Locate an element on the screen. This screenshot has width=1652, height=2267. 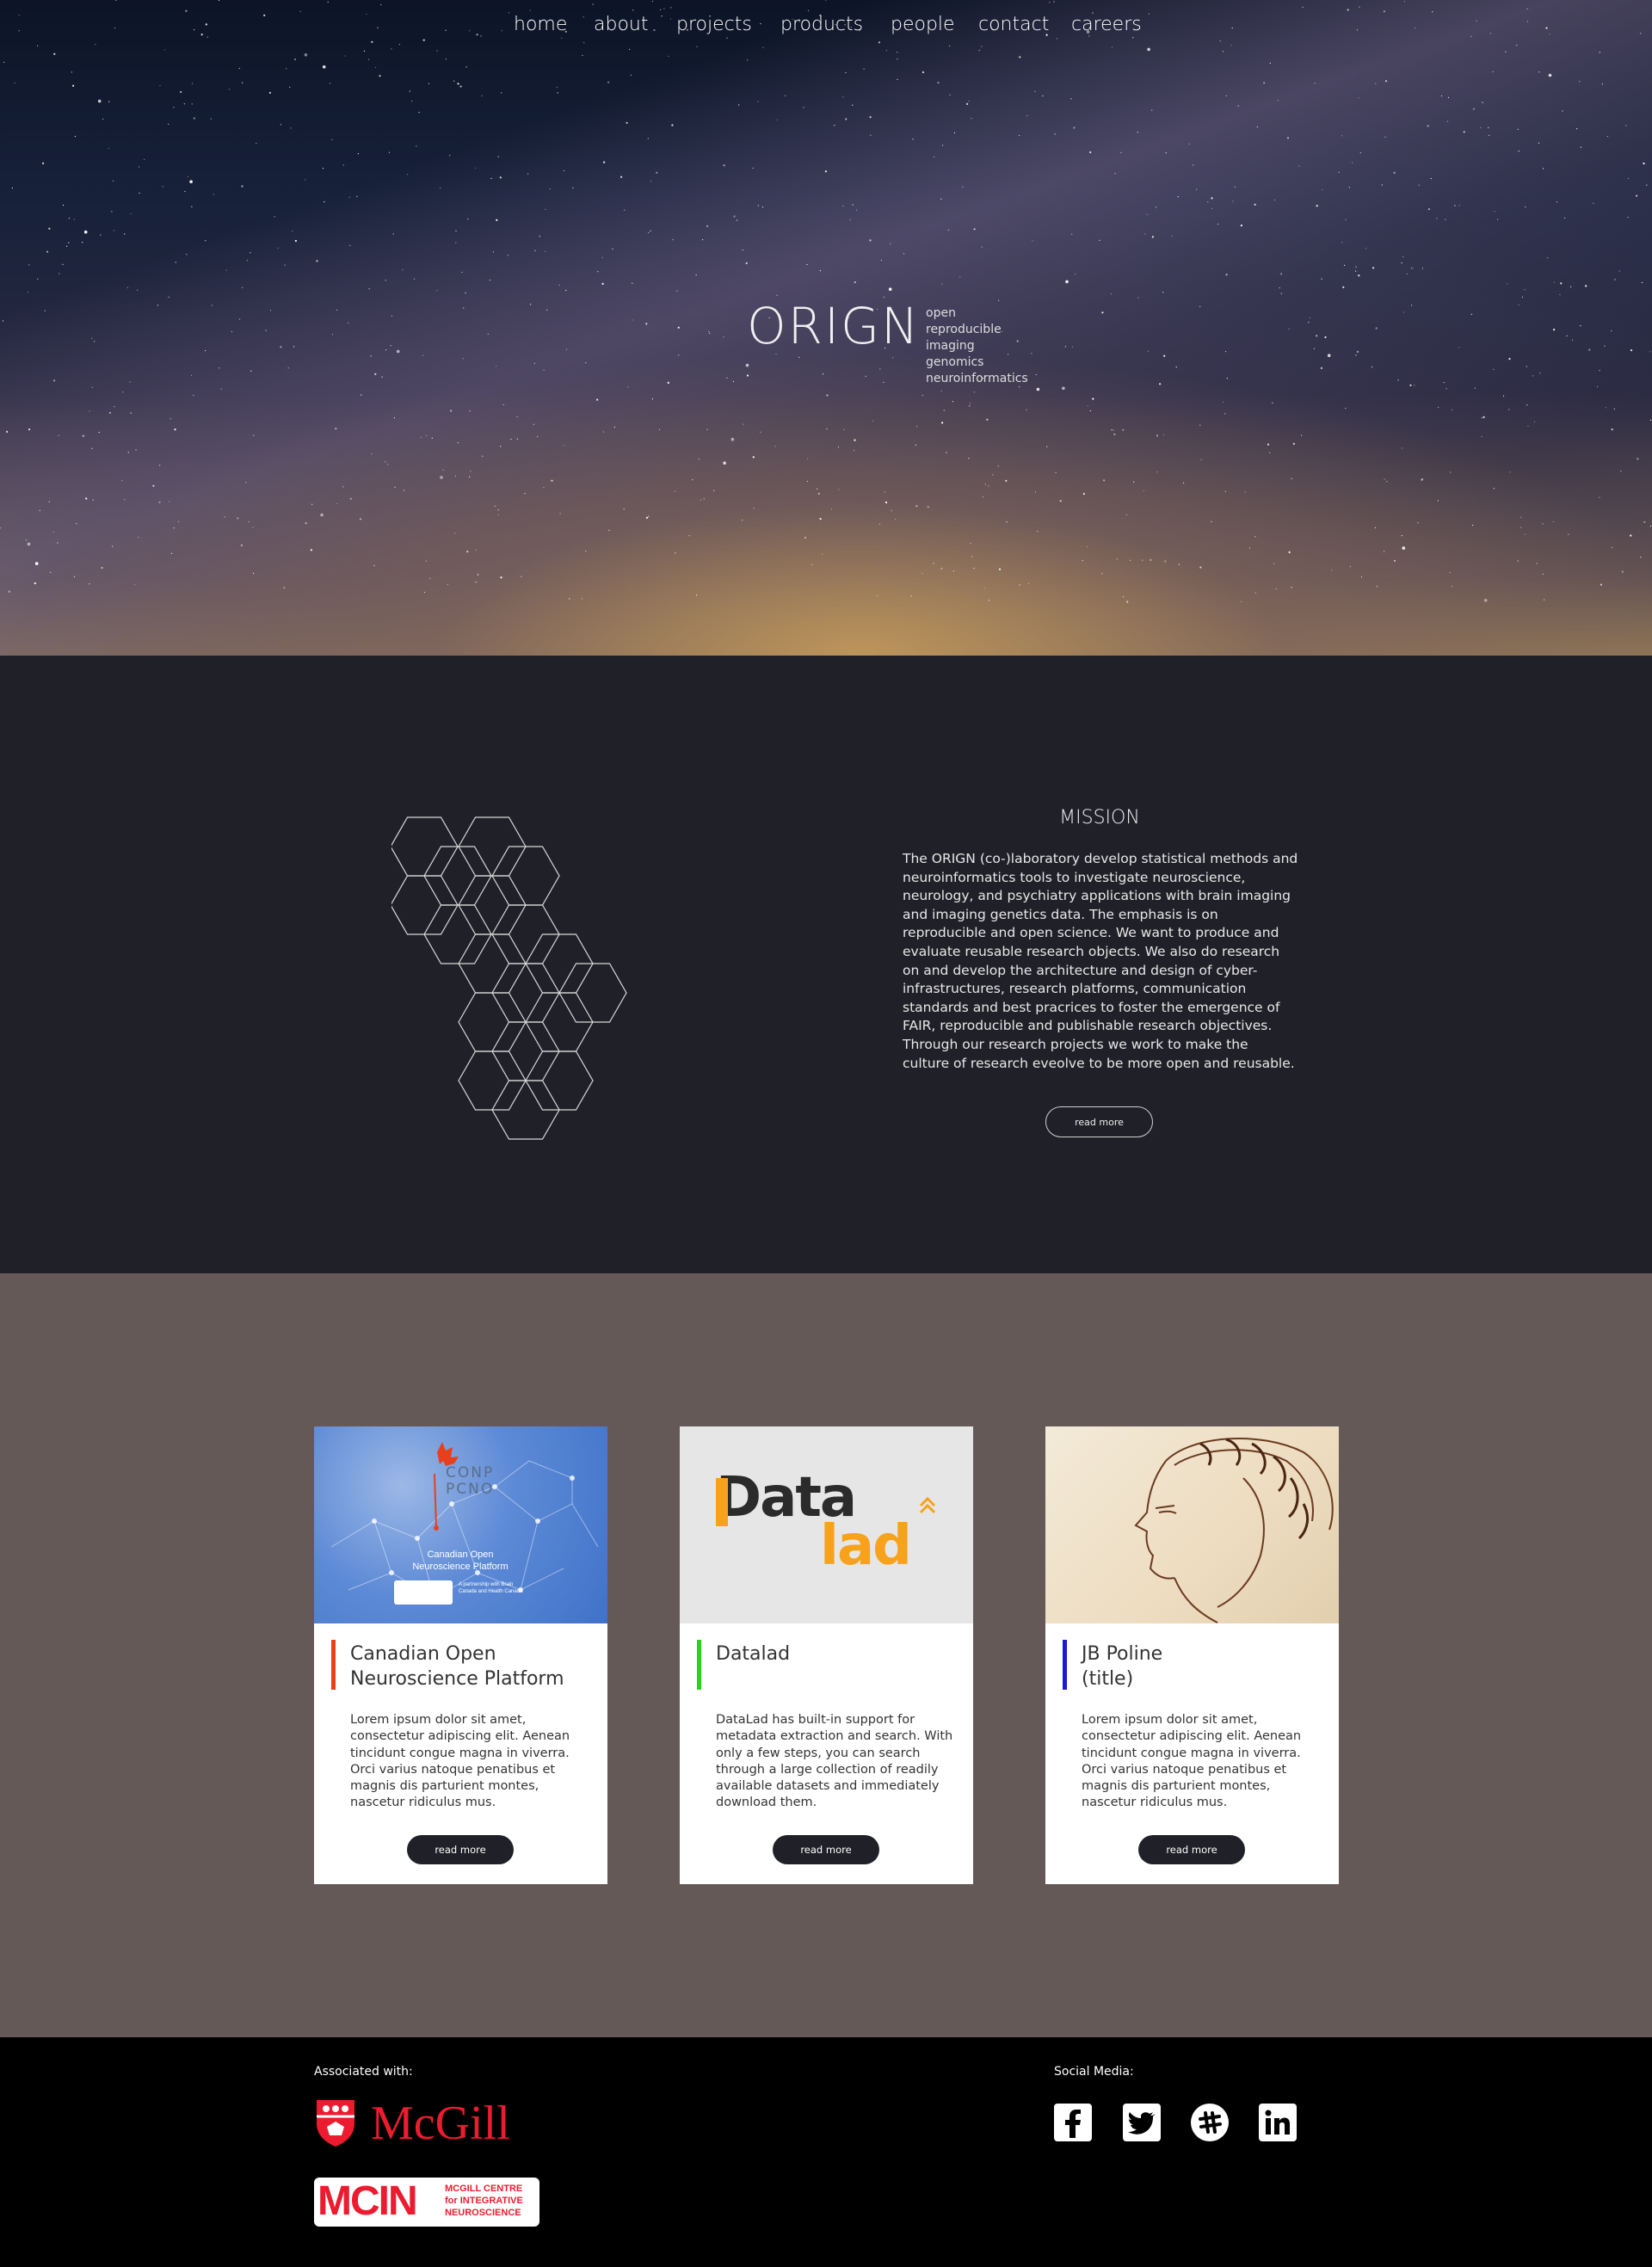
mcin-subtitle-line: NEUROSCIENCE is located at coordinates (483, 2213).